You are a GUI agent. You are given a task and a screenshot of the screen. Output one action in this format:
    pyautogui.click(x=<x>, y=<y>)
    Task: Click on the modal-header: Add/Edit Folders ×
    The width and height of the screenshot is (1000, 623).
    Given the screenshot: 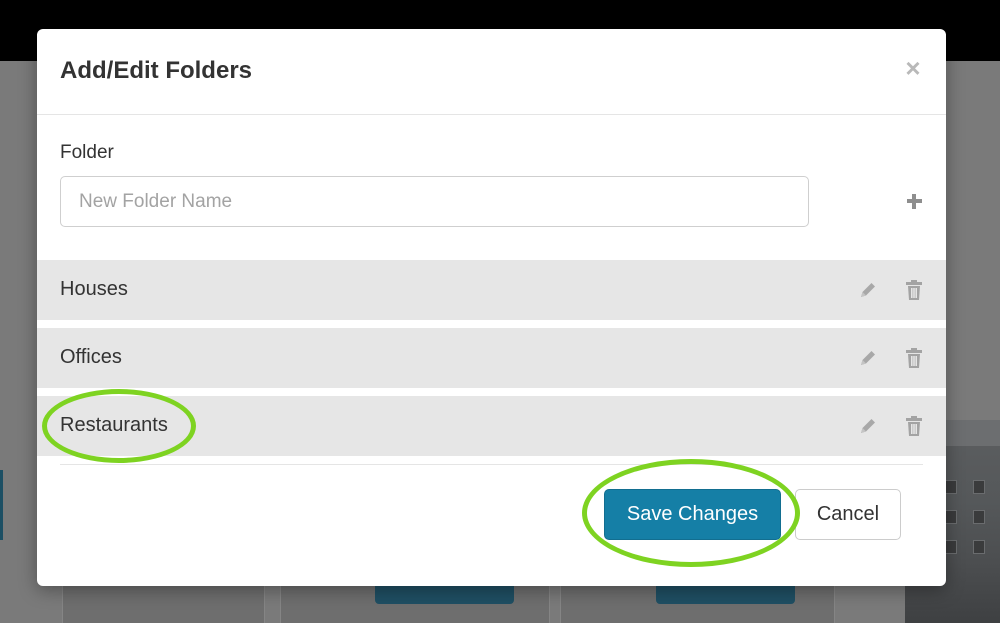 What is the action you would take?
    pyautogui.click(x=491, y=72)
    